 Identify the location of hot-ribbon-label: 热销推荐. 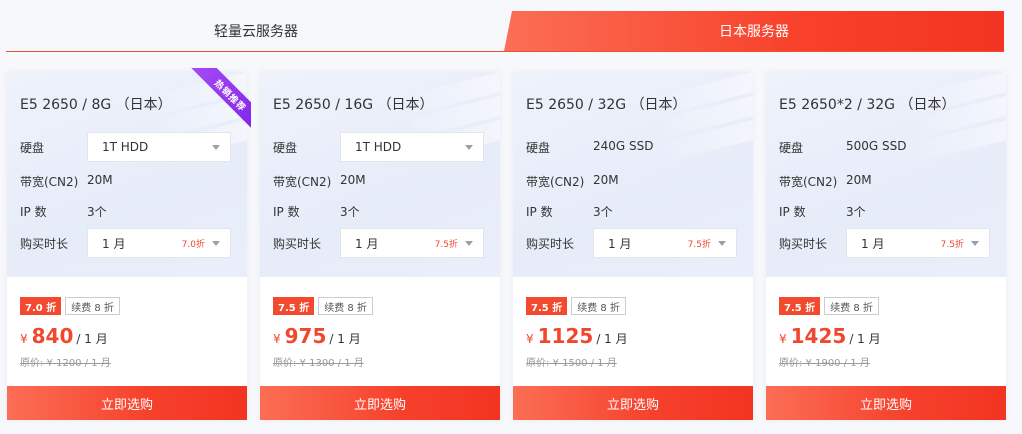
(220, 99).